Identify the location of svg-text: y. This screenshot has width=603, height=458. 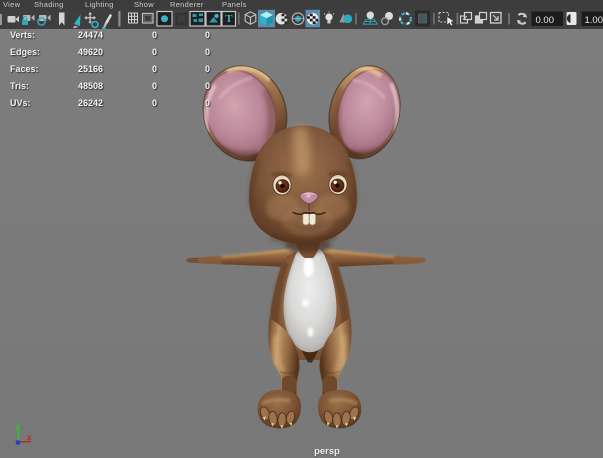
(17, 425).